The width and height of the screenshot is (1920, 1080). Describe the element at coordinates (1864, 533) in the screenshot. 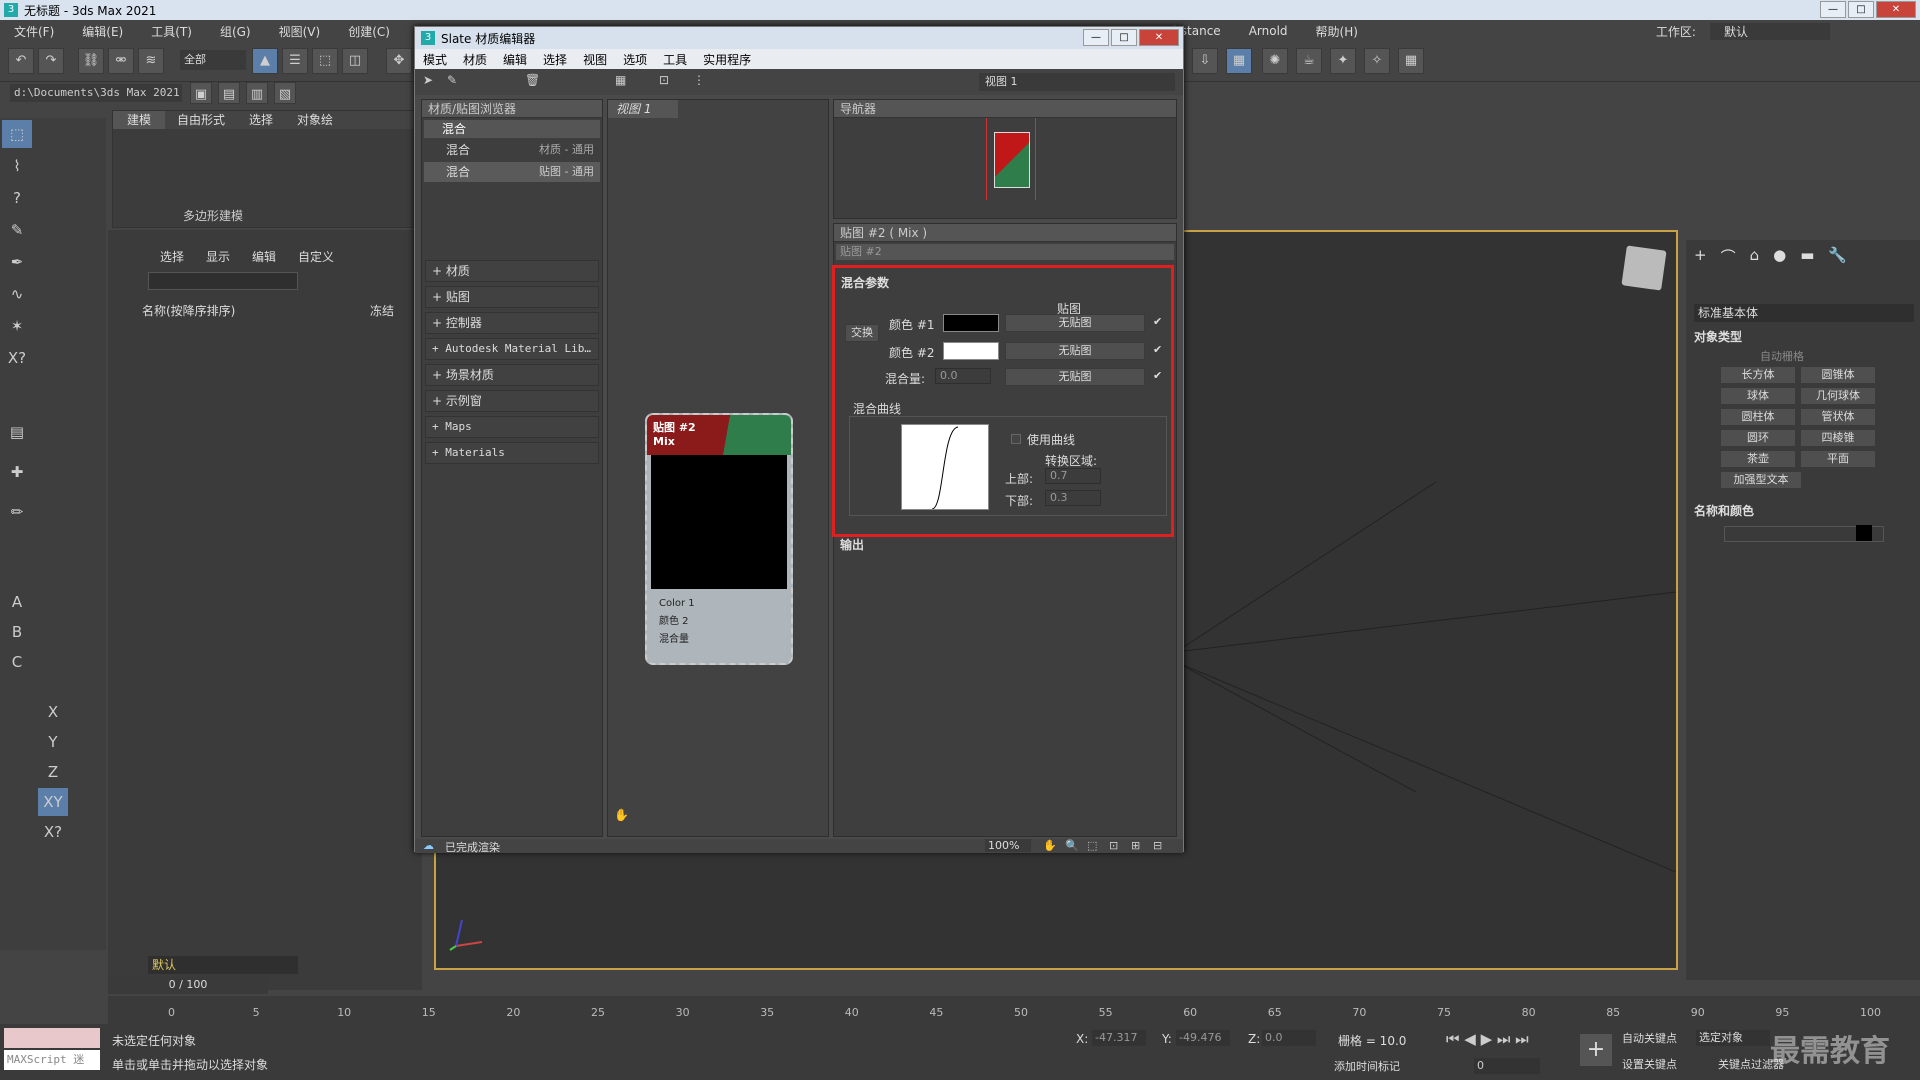

I see `object-color-swatch` at that location.